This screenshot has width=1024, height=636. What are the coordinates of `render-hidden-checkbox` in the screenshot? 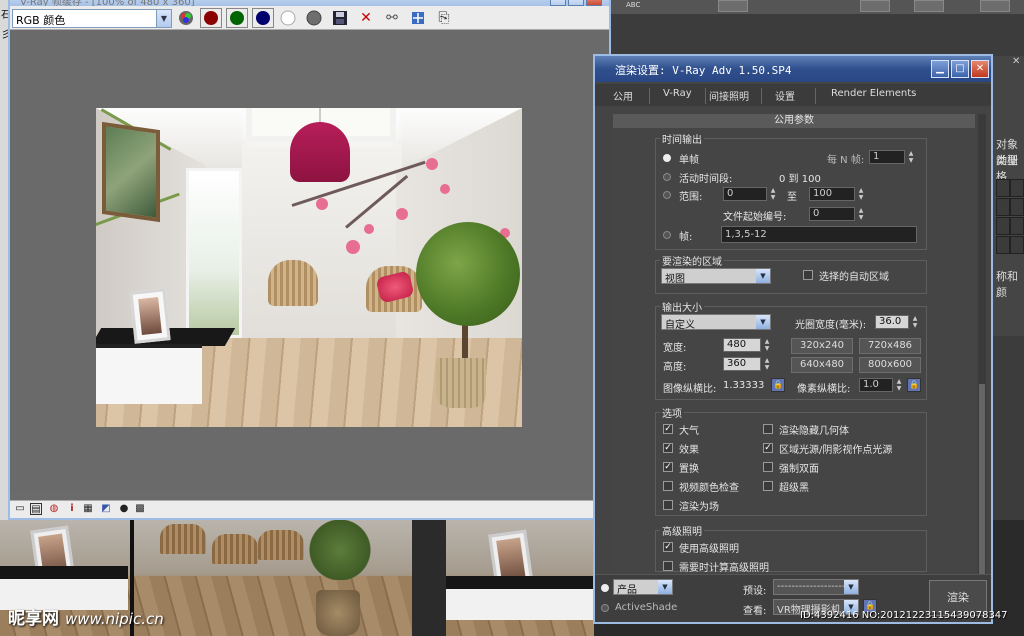 It's located at (768, 429).